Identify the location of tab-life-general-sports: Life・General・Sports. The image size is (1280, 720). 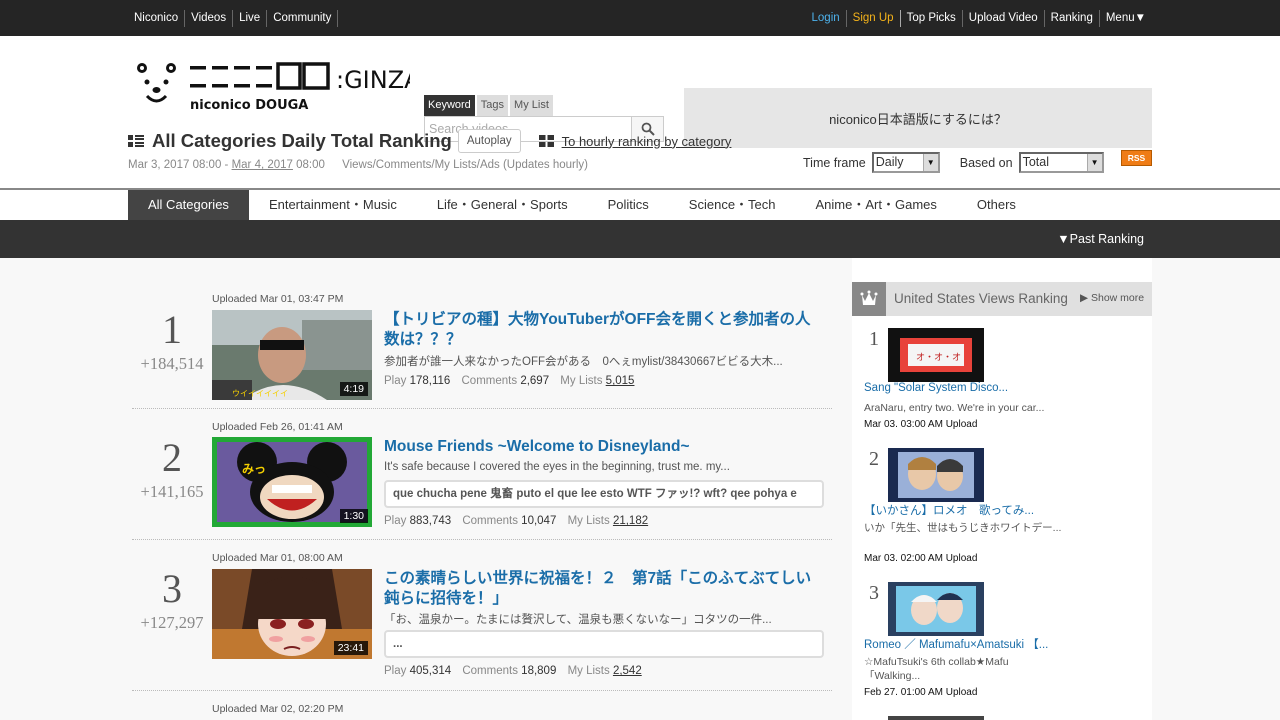
(502, 205).